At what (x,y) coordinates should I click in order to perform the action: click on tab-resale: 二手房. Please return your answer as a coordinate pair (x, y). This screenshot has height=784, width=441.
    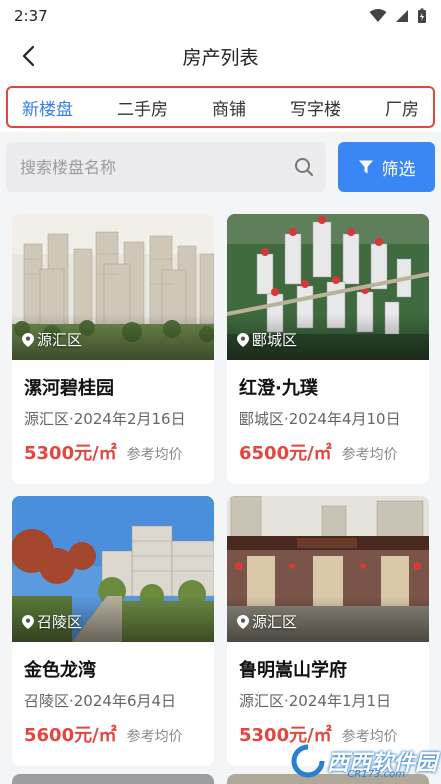
    Looking at the image, I should click on (142, 107).